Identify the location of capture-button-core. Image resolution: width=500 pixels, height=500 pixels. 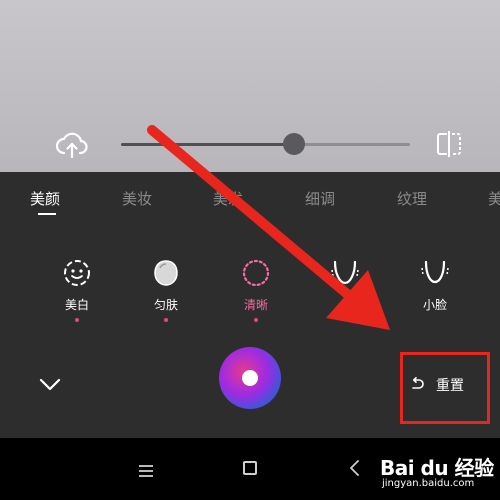
(250, 378).